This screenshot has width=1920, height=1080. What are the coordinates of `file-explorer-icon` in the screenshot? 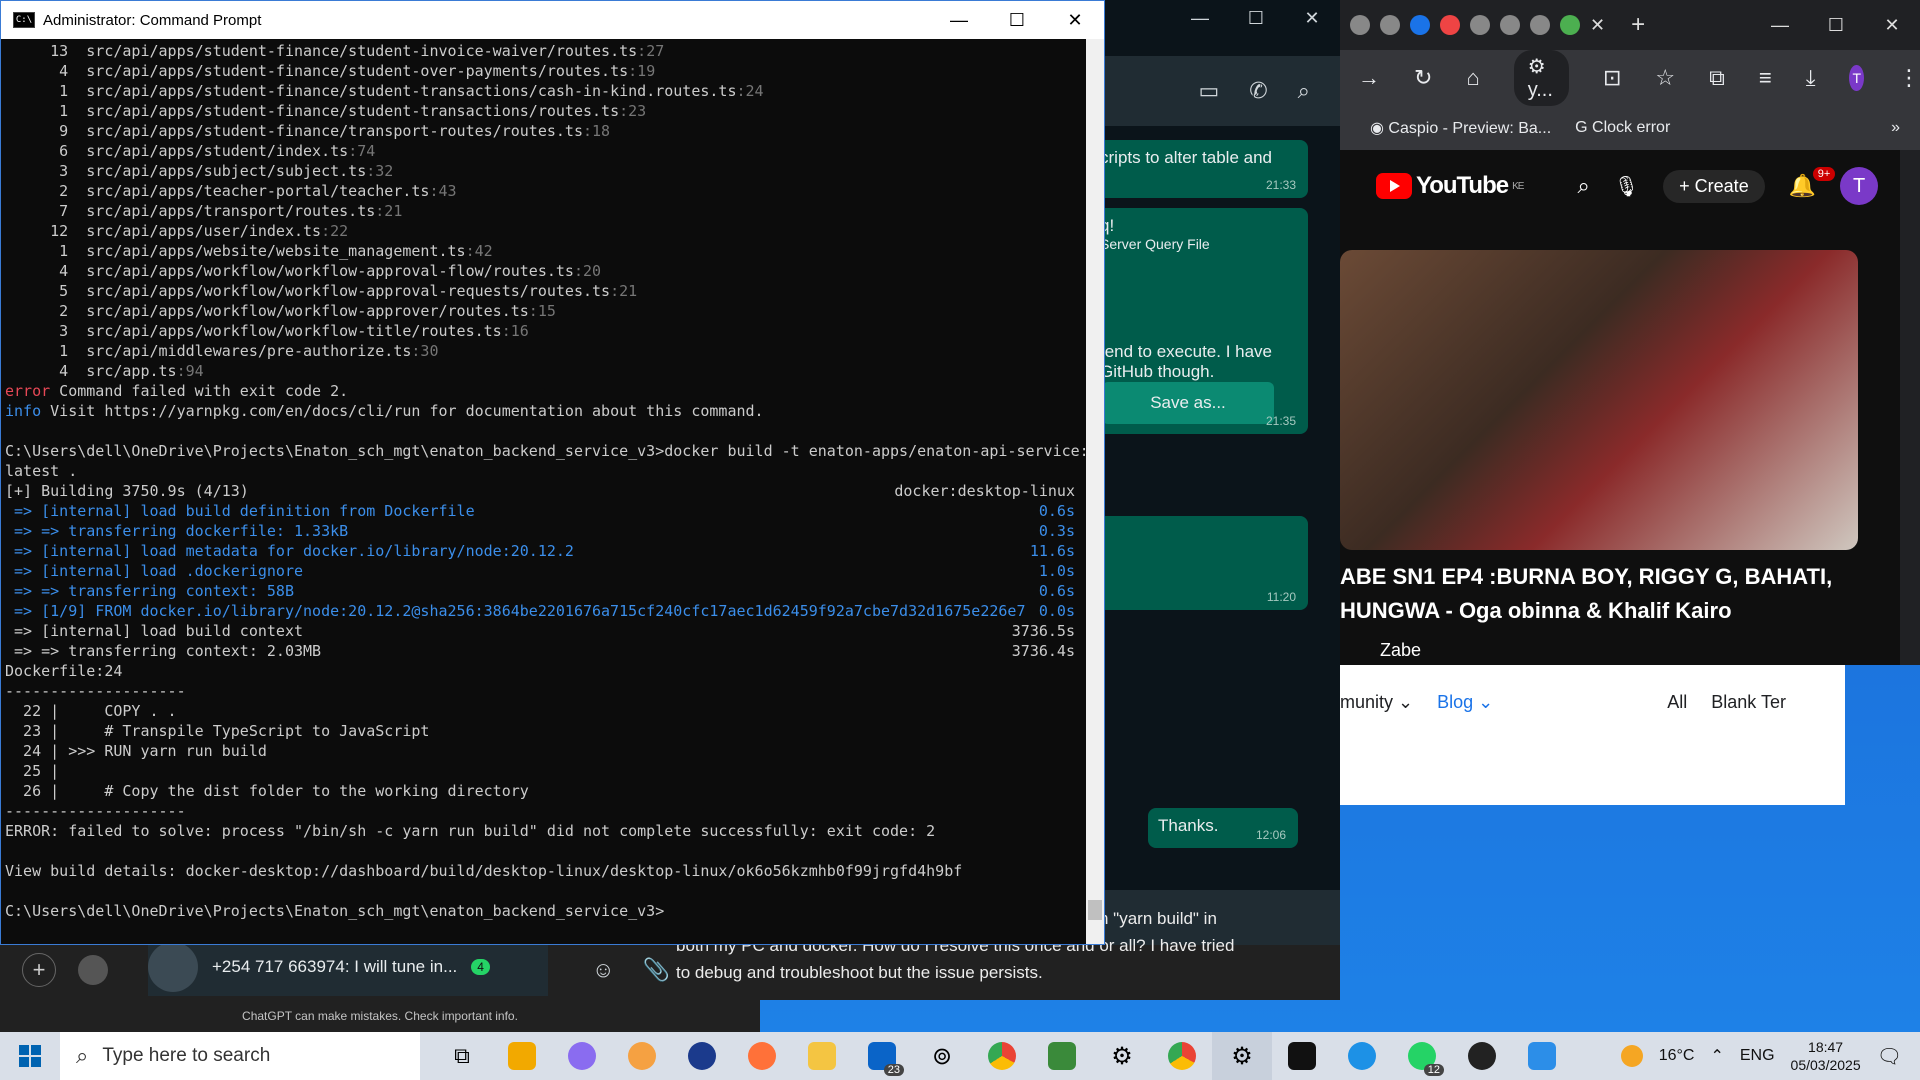 It's located at (822, 1056).